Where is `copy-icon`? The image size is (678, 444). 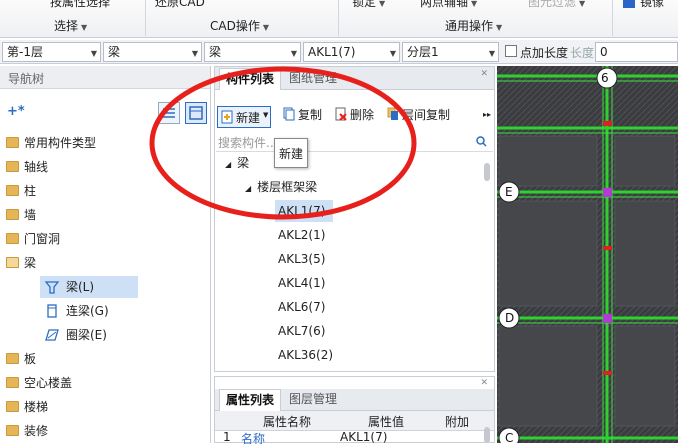 copy-icon is located at coordinates (289, 114).